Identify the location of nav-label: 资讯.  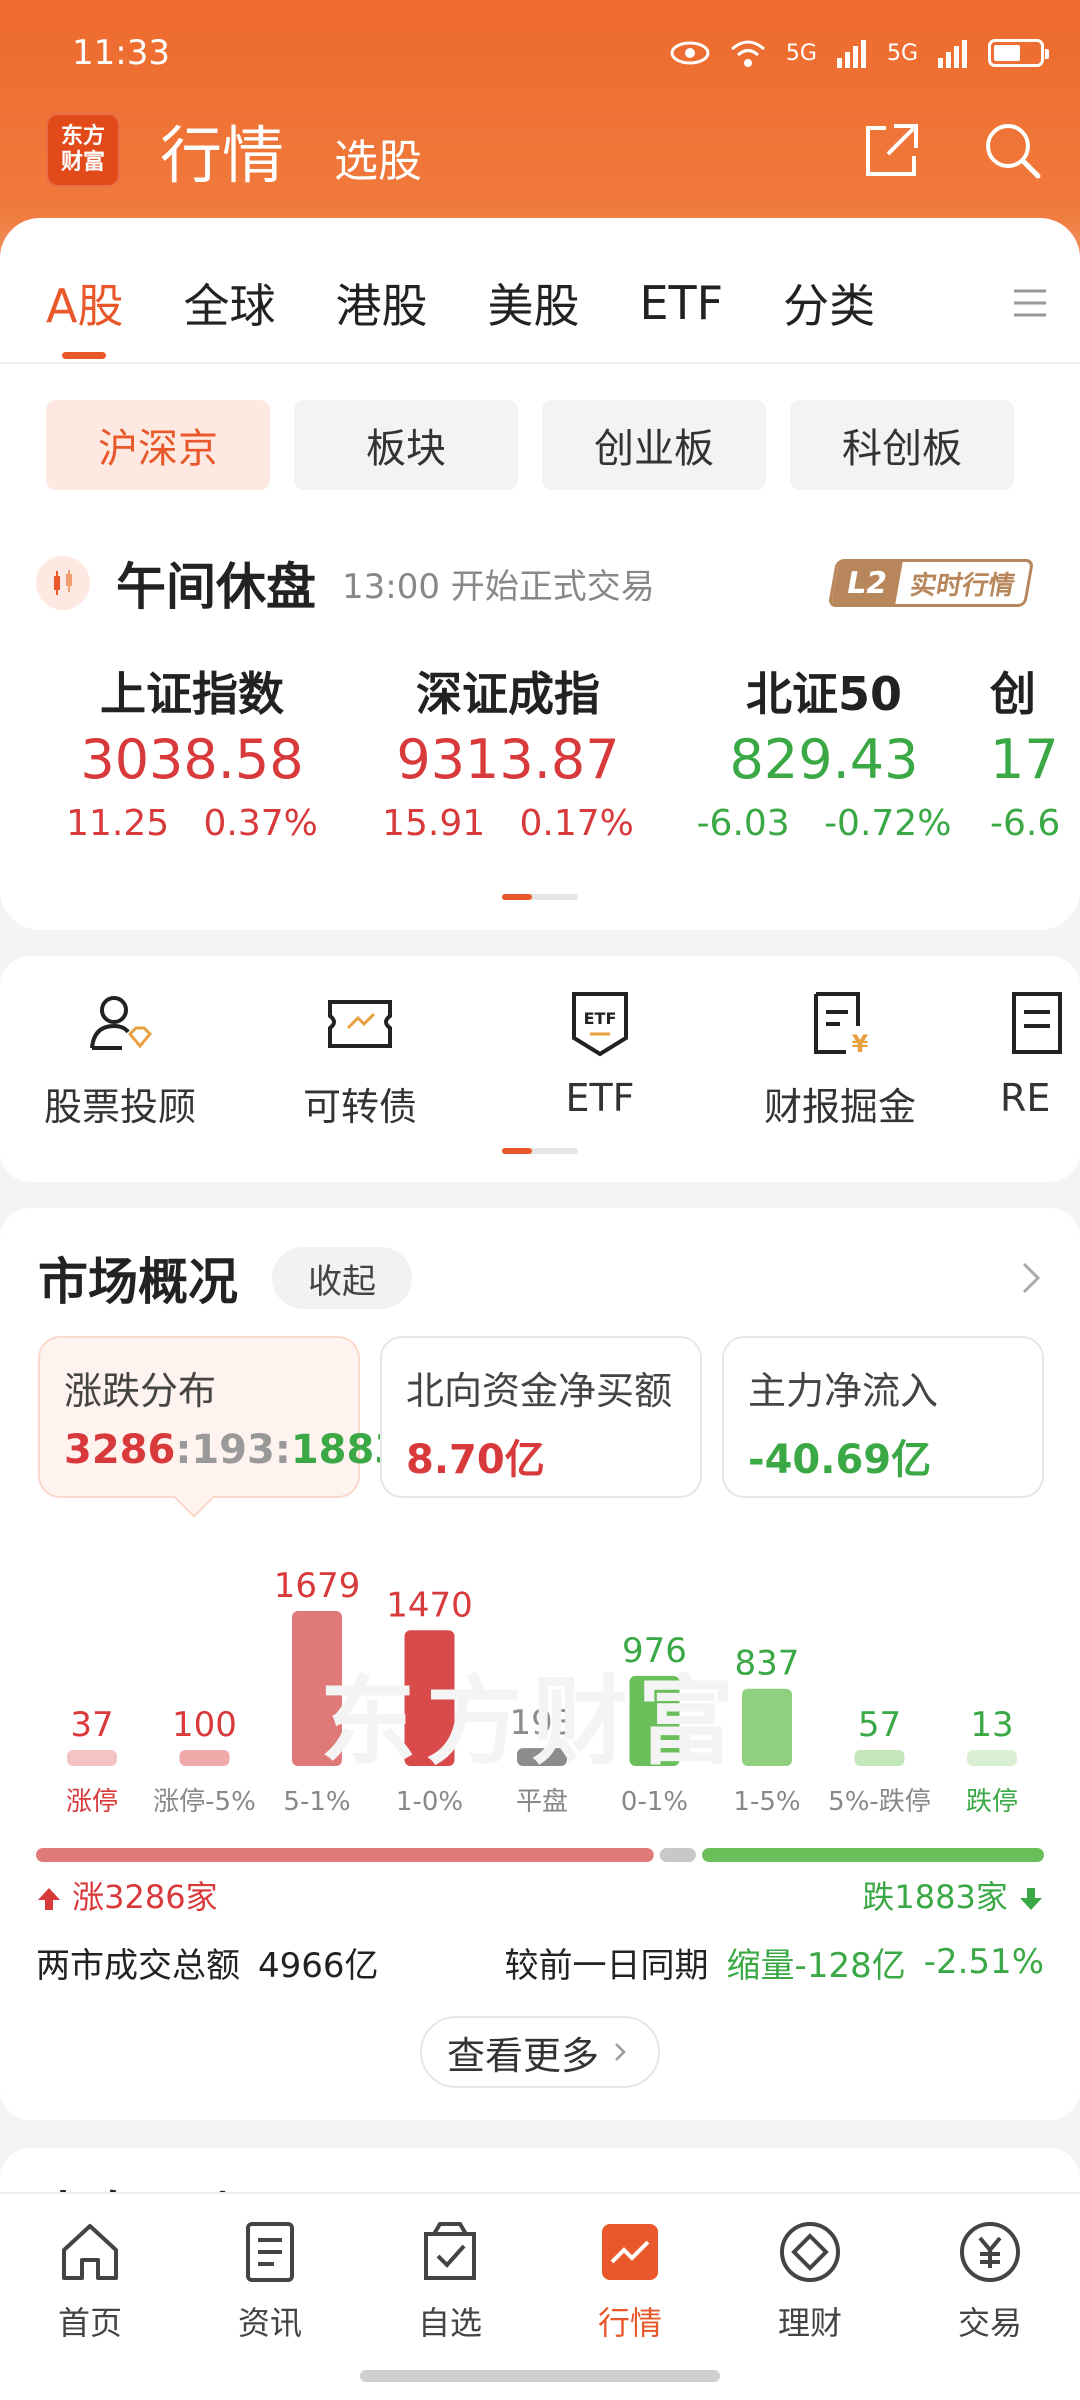
(269, 2323).